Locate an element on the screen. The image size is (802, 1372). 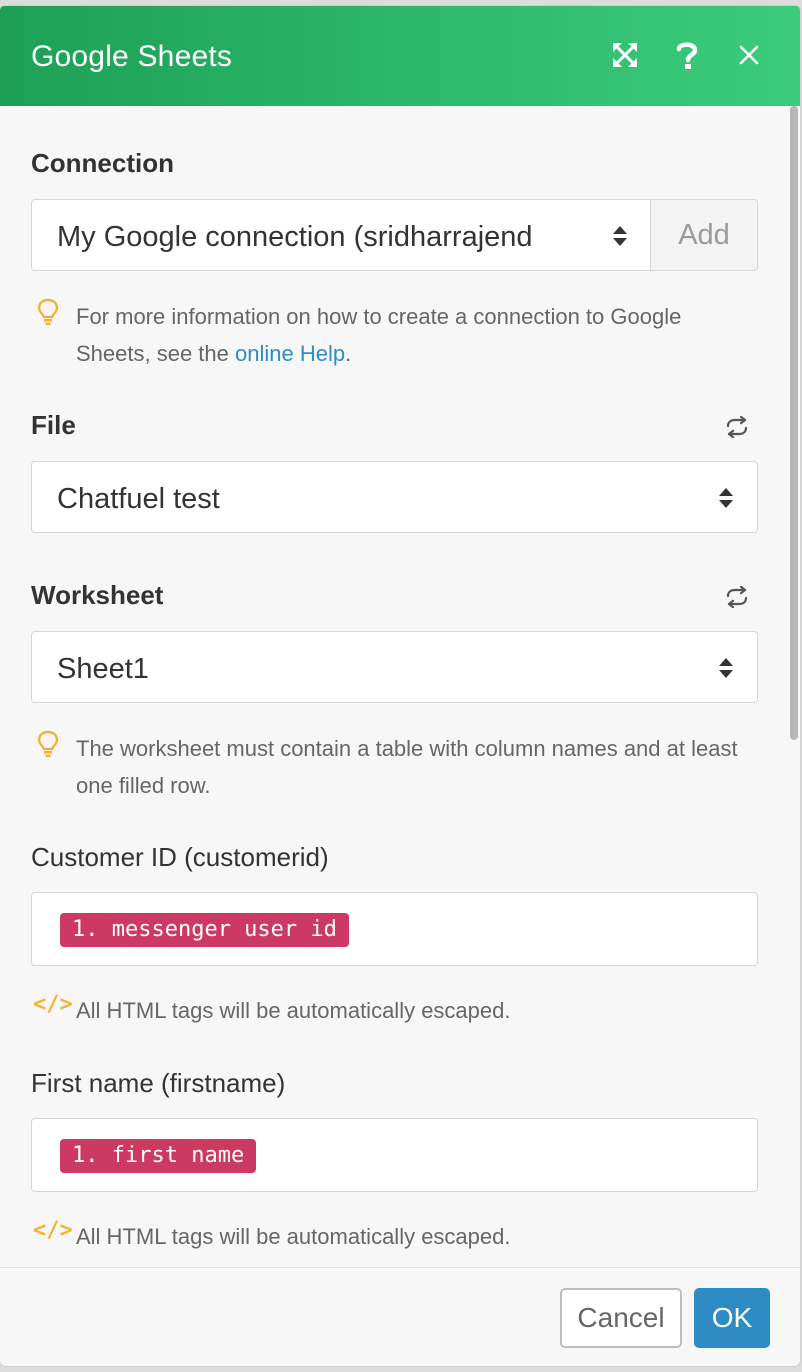
help-icon is located at coordinates (687, 55).